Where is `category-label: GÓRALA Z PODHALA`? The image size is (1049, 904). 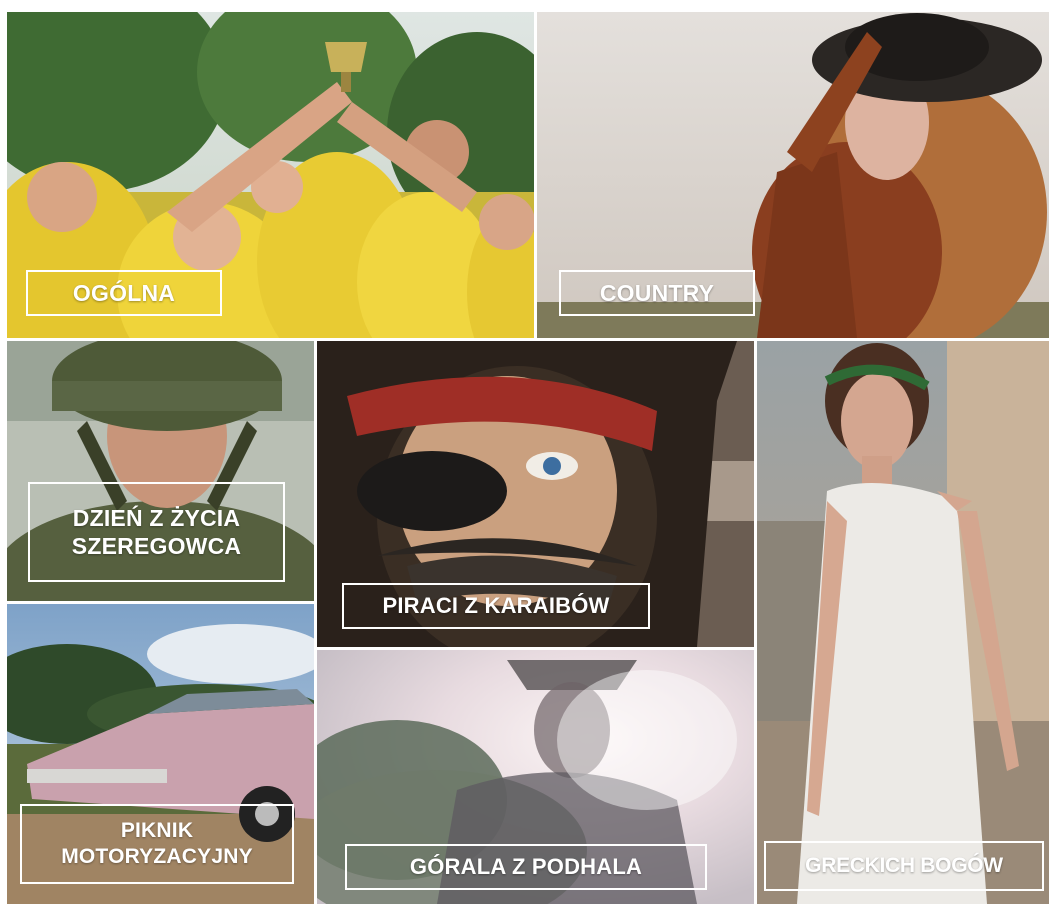 category-label: GÓRALA Z PODHALA is located at coordinates (526, 867).